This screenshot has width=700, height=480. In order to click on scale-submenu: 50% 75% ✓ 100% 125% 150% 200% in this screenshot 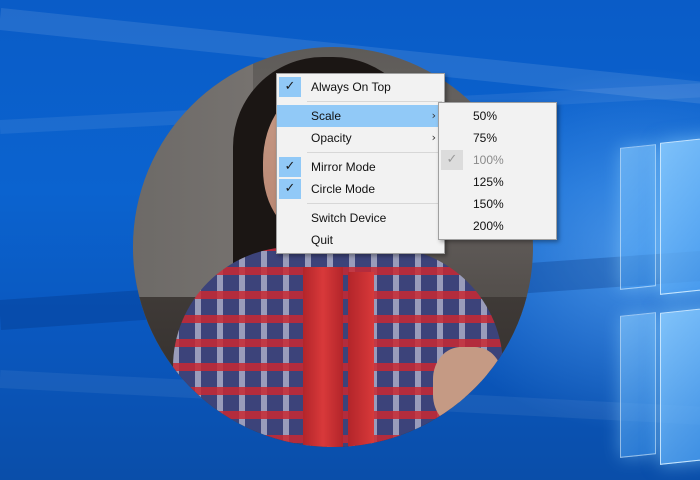, I will do `click(497, 171)`.